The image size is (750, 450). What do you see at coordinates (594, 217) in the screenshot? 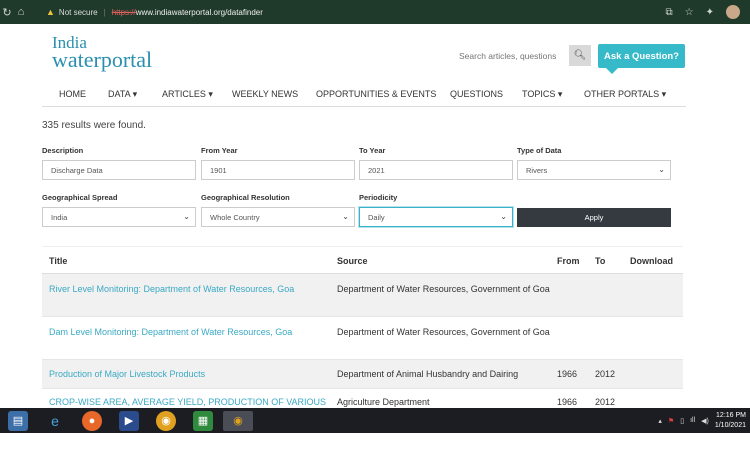
I see `apply-button: Apply` at bounding box center [594, 217].